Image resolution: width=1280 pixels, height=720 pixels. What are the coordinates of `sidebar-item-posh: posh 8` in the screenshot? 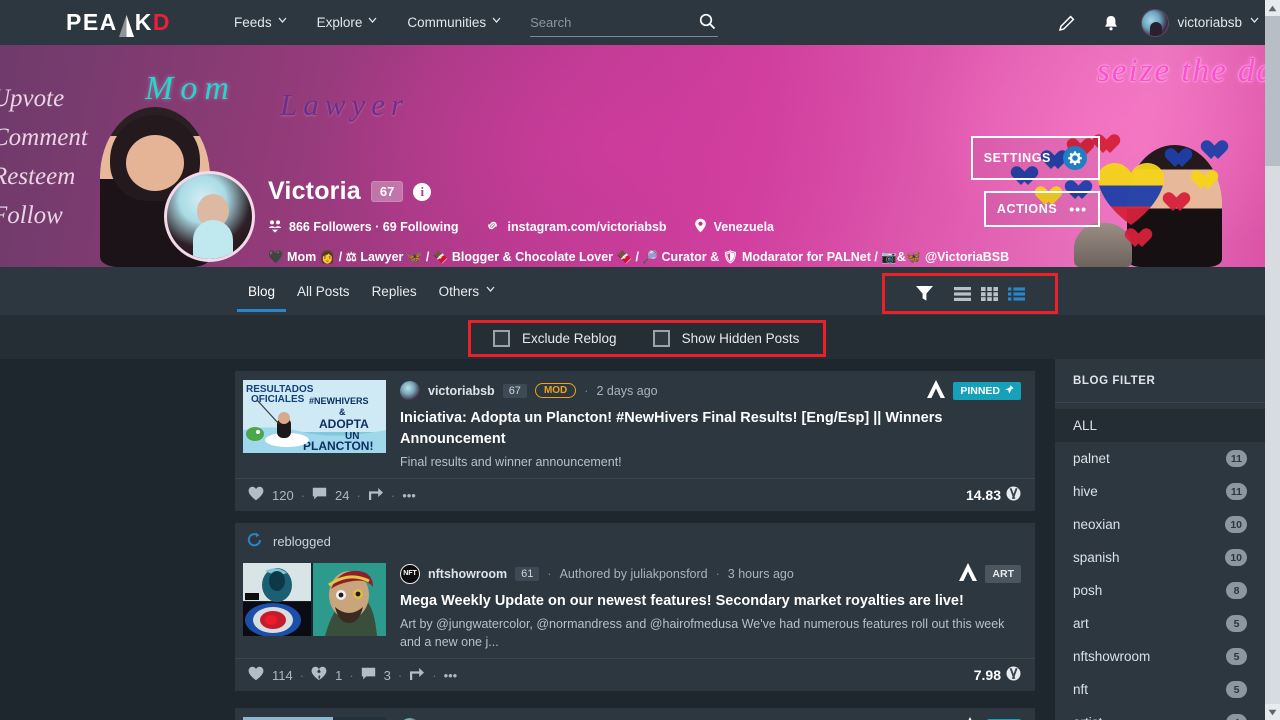 It's located at (1160, 590).